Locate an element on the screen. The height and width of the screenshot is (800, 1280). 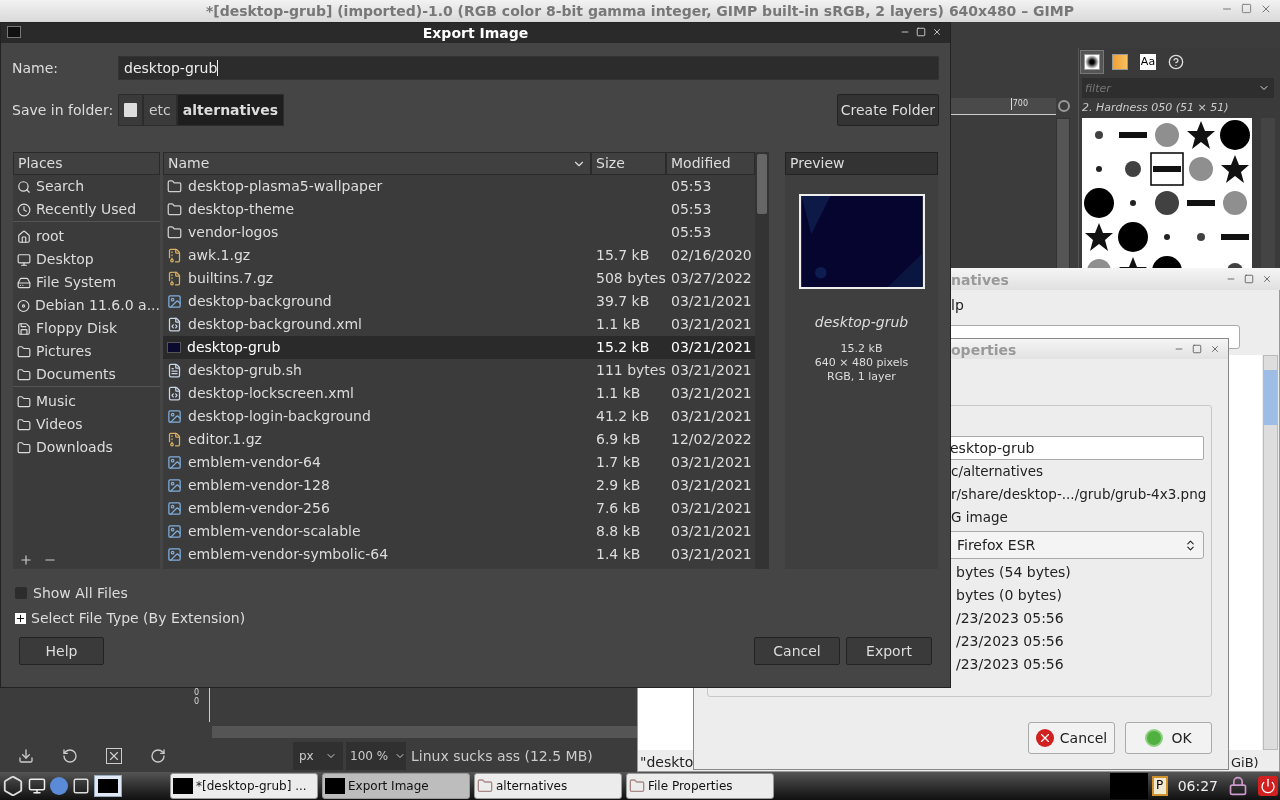
text-file-icon is located at coordinates (174, 370).